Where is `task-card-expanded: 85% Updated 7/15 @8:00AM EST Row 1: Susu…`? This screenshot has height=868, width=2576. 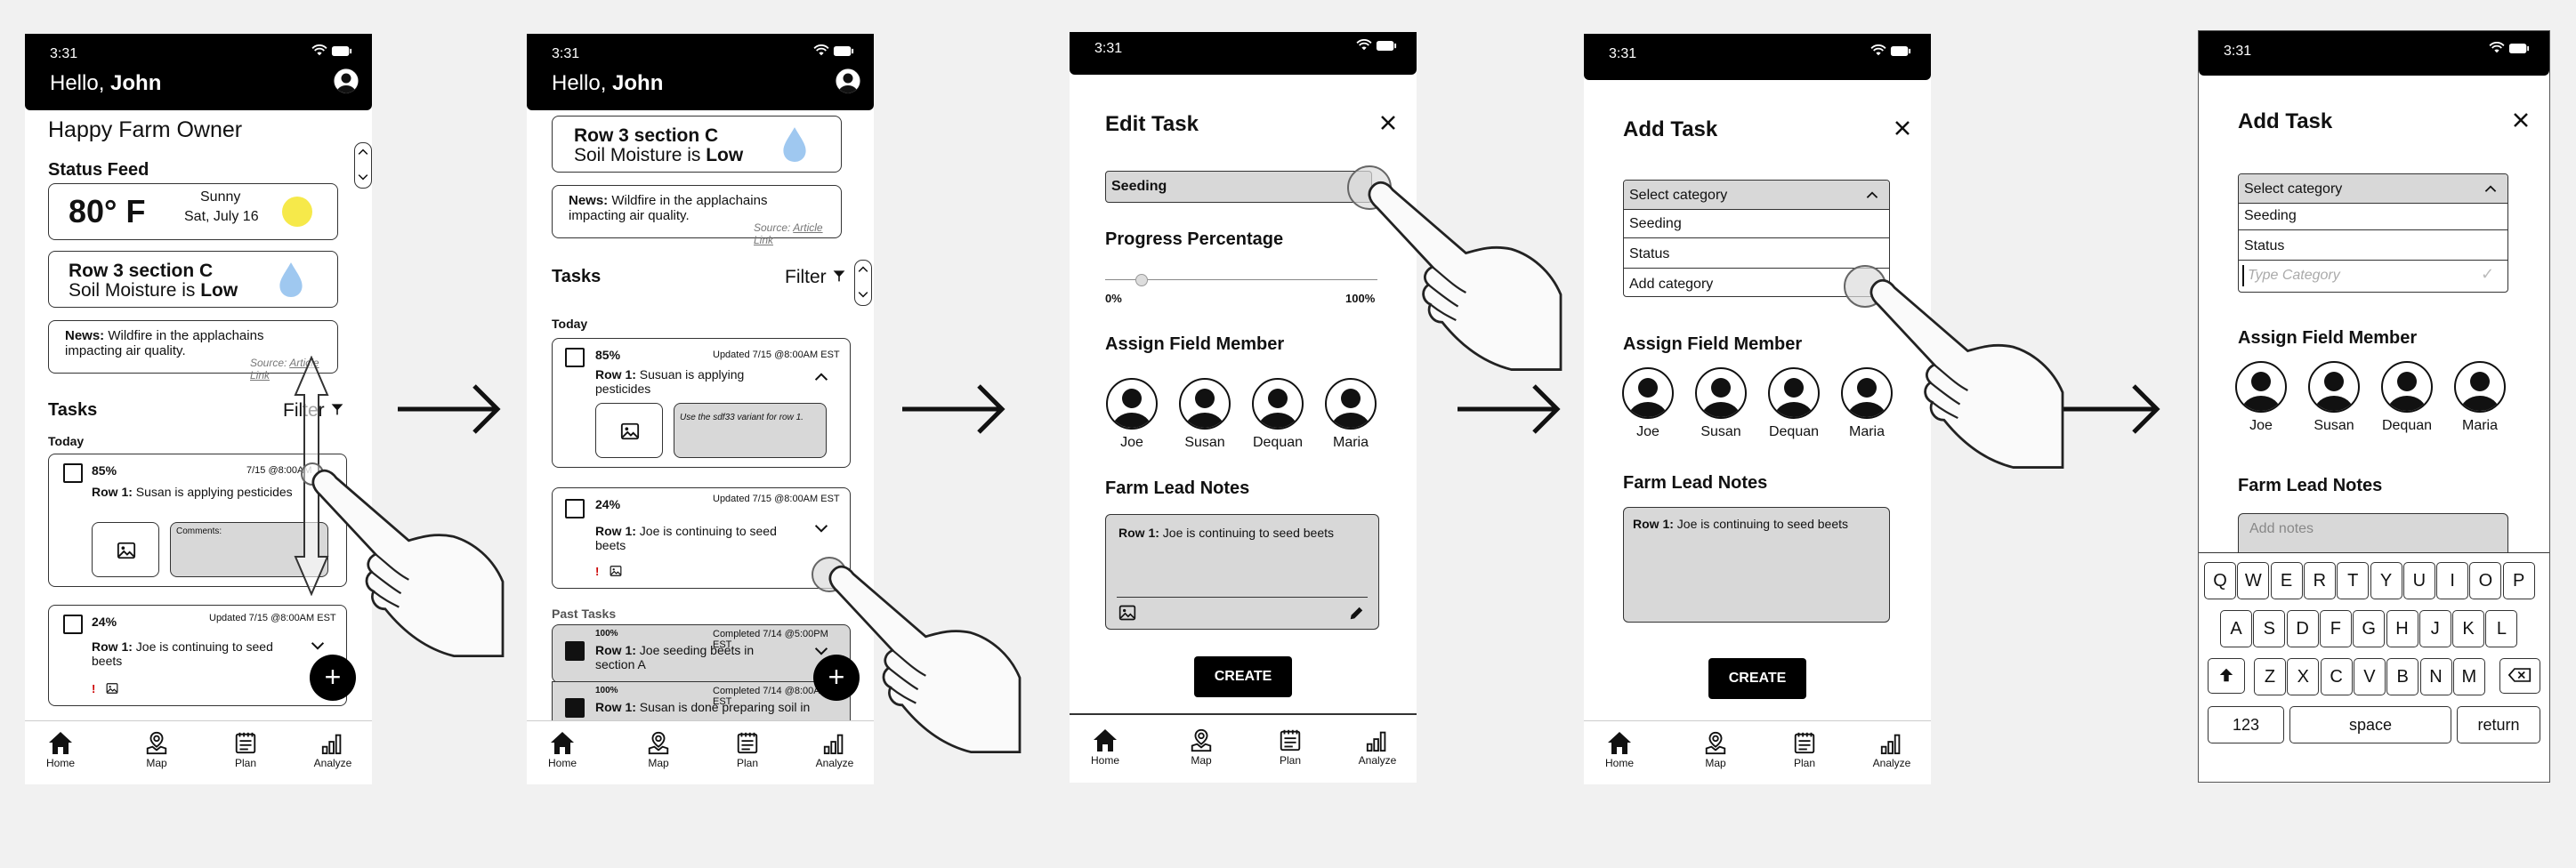
task-card-expanded: 85% Updated 7/15 @8:00AM EST Row 1: Susu… is located at coordinates (701, 403).